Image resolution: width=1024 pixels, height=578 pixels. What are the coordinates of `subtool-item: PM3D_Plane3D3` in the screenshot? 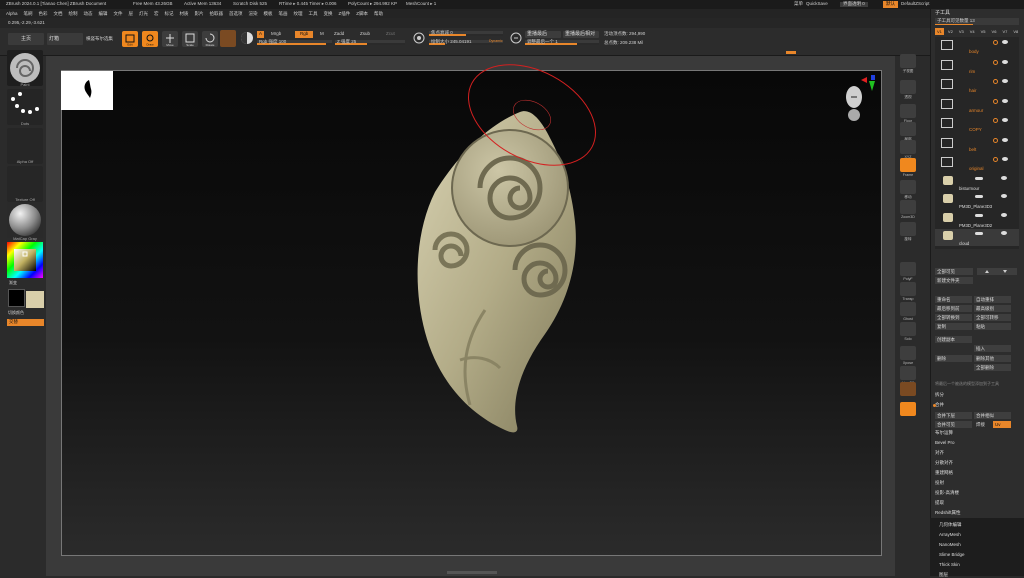 It's located at (977, 200).